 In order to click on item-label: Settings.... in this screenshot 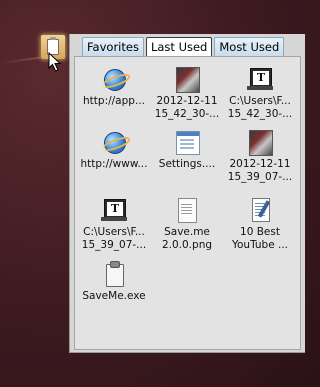, I will do `click(187, 164)`.